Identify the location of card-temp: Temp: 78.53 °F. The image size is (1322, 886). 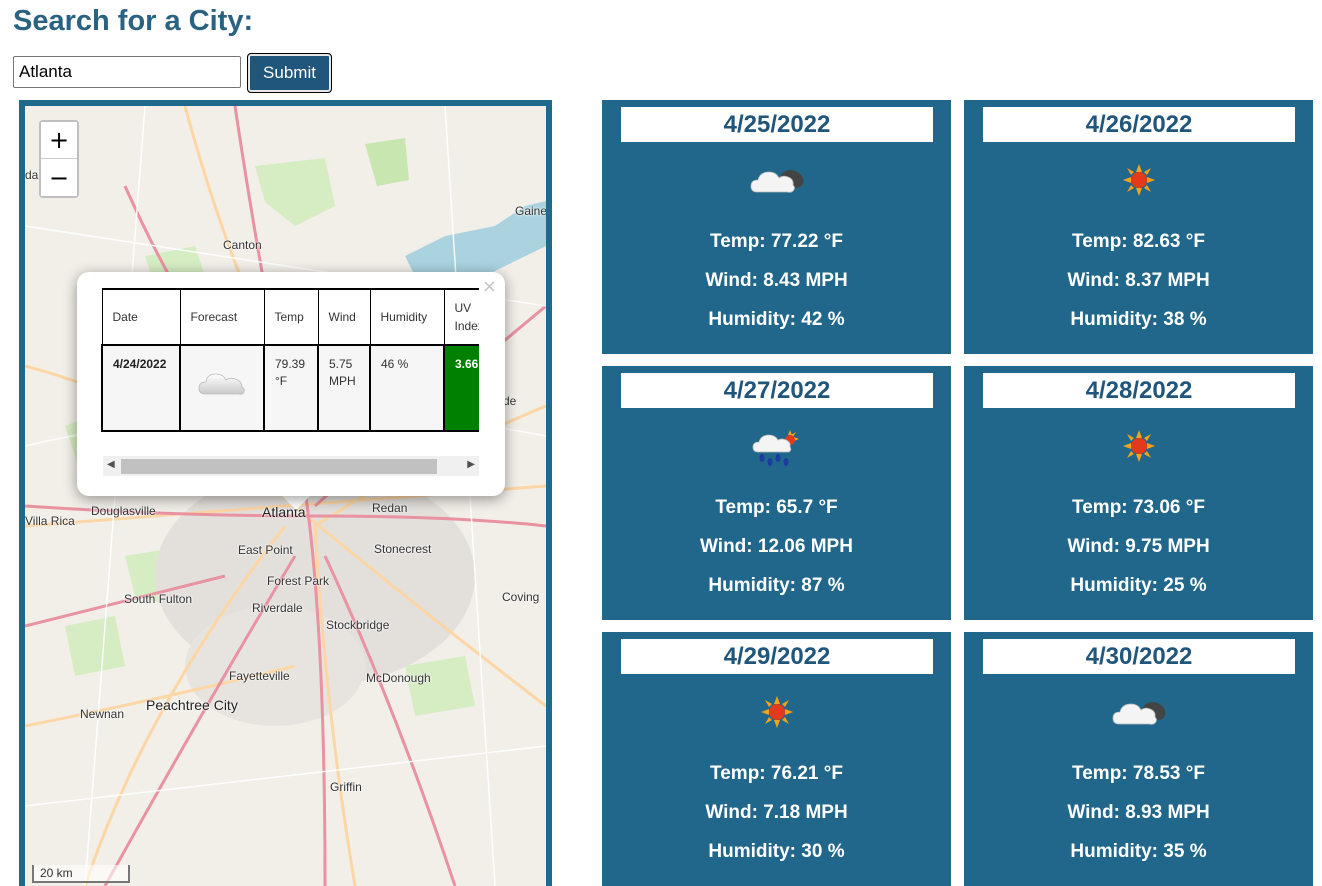
(1138, 773).